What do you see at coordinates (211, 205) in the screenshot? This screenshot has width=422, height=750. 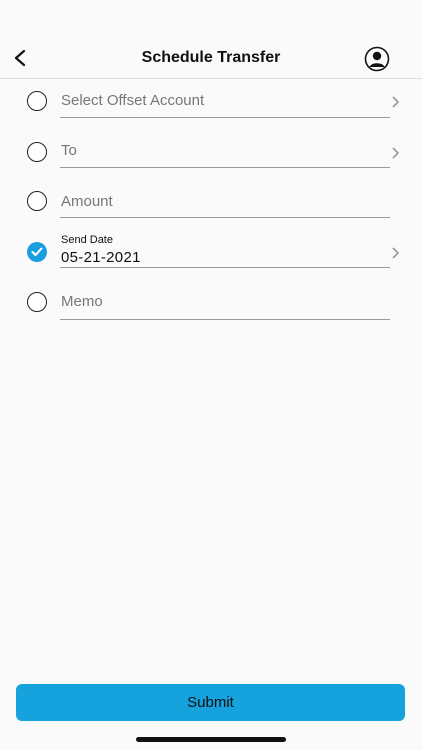 I see `amount-row: Amount` at bounding box center [211, 205].